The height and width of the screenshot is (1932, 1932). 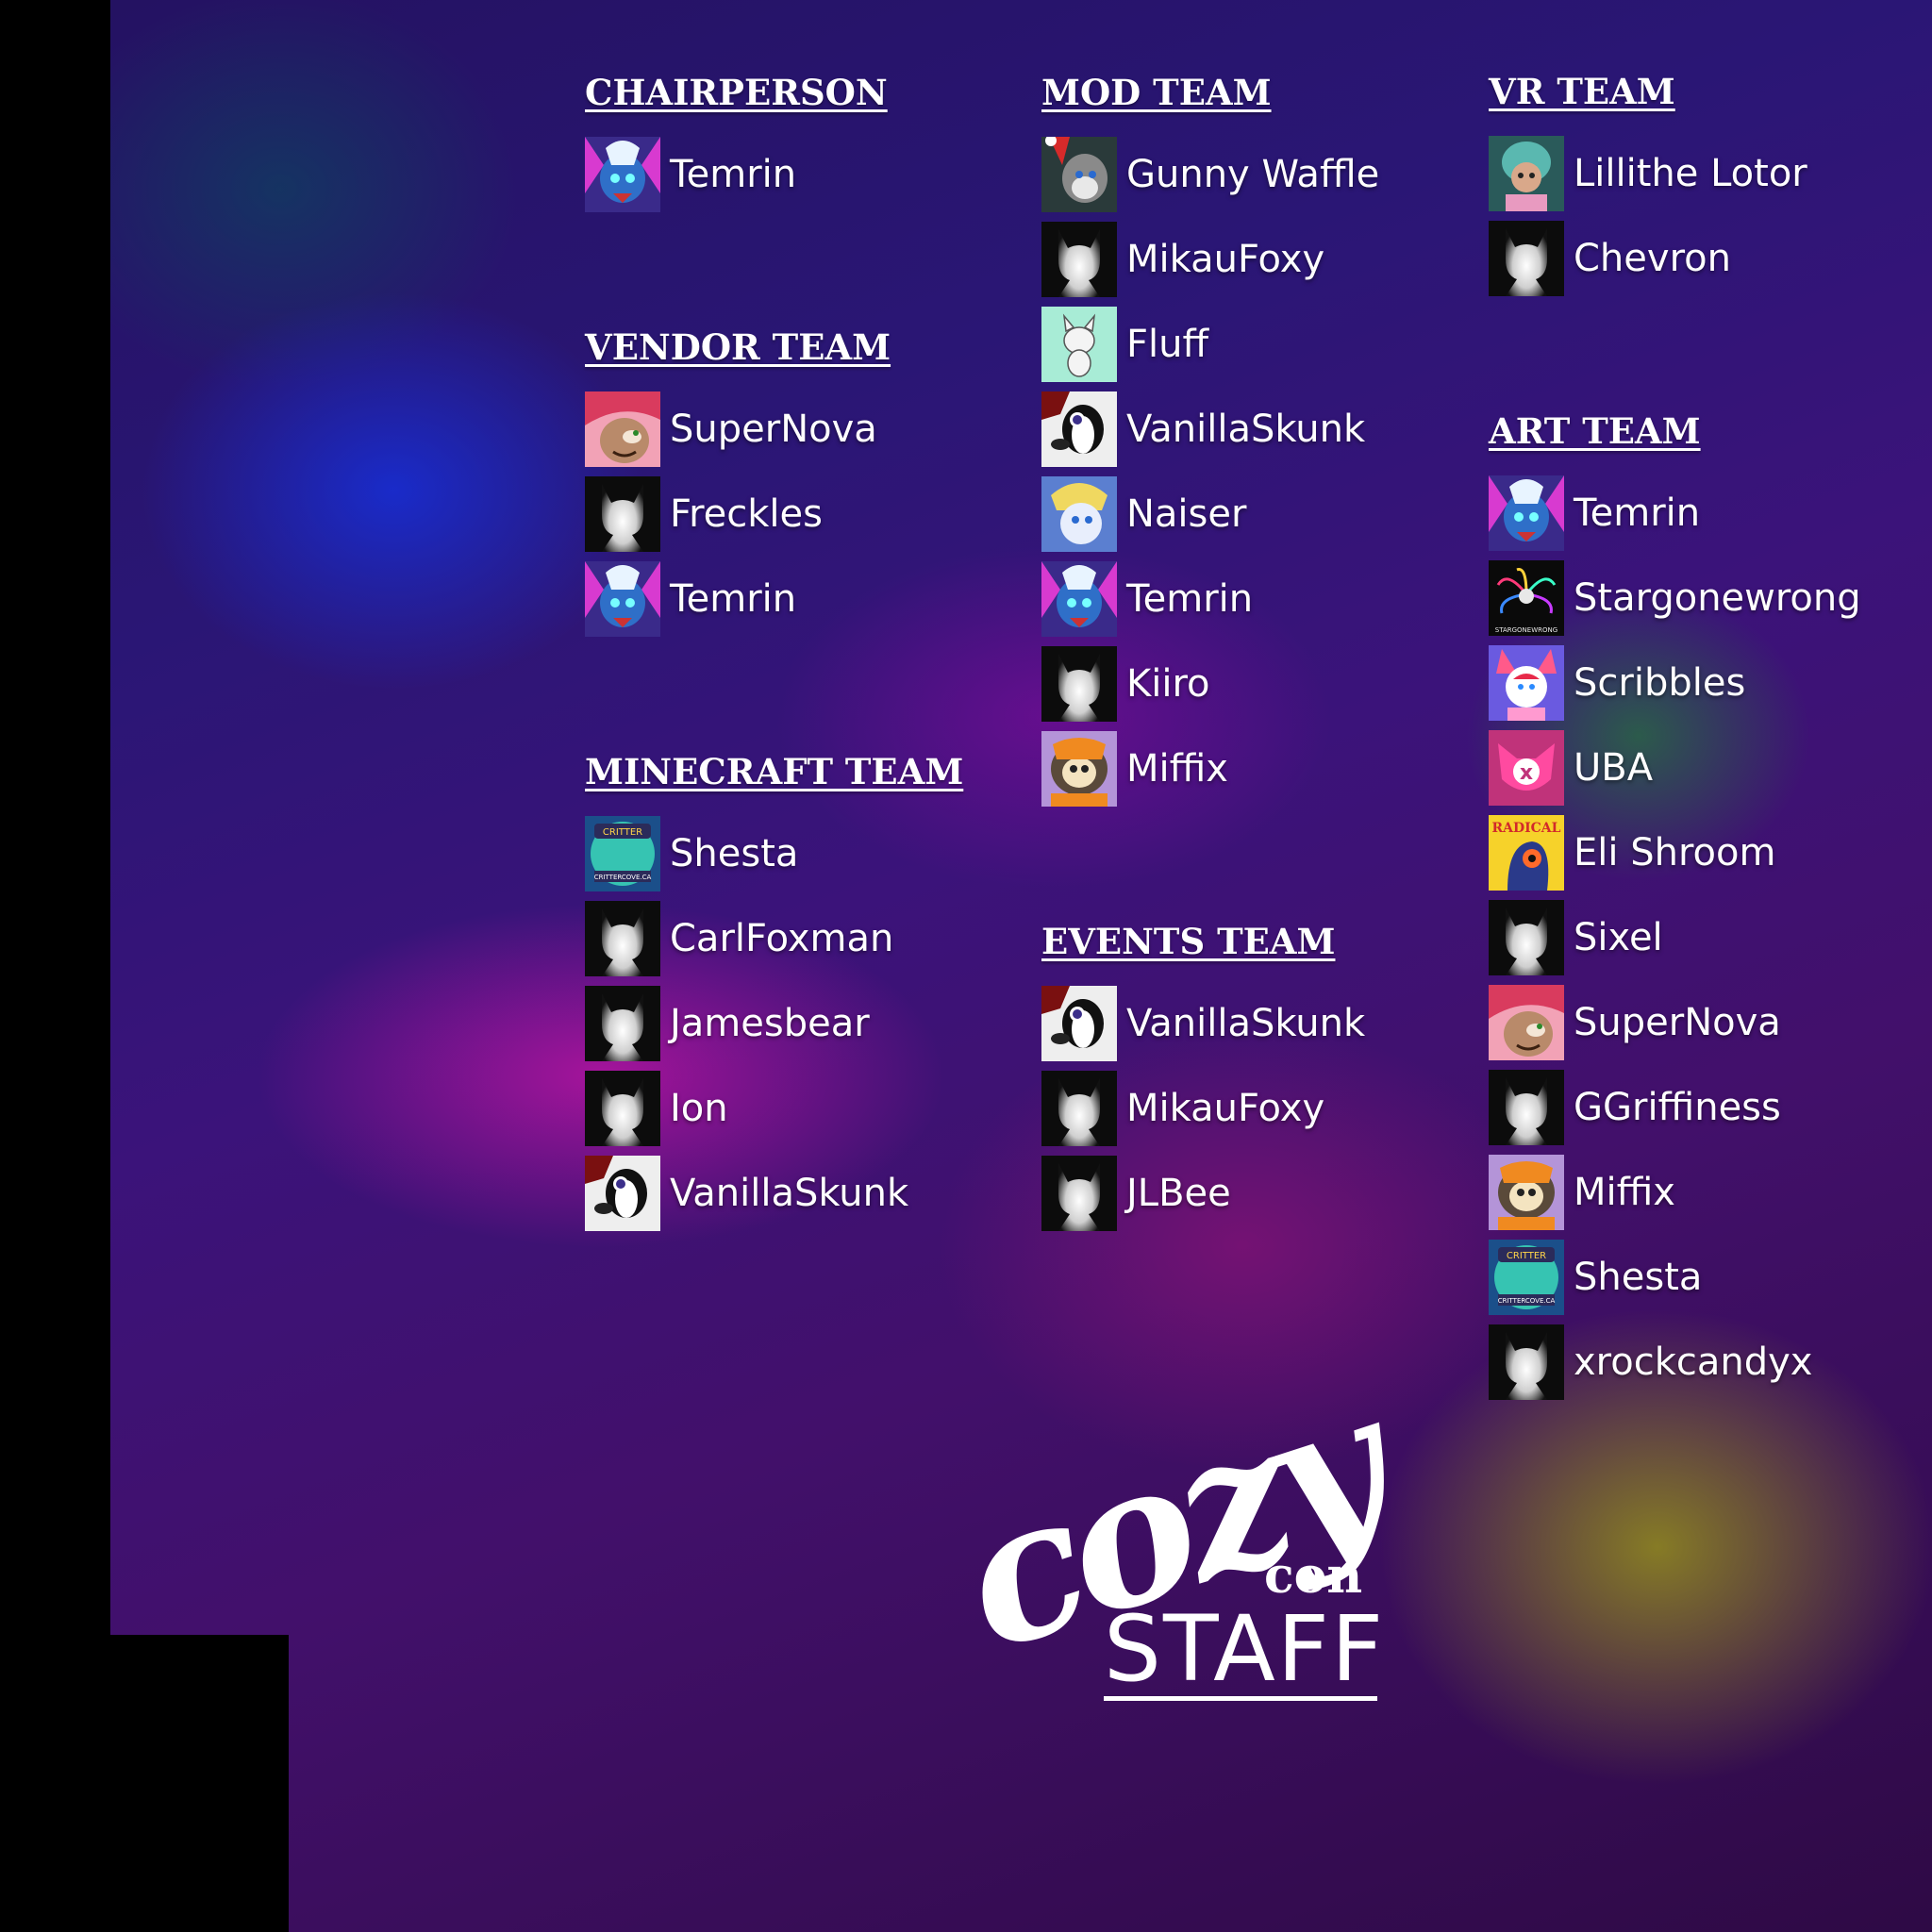 What do you see at coordinates (1167, 345) in the screenshot?
I see `member-name: Fluff` at bounding box center [1167, 345].